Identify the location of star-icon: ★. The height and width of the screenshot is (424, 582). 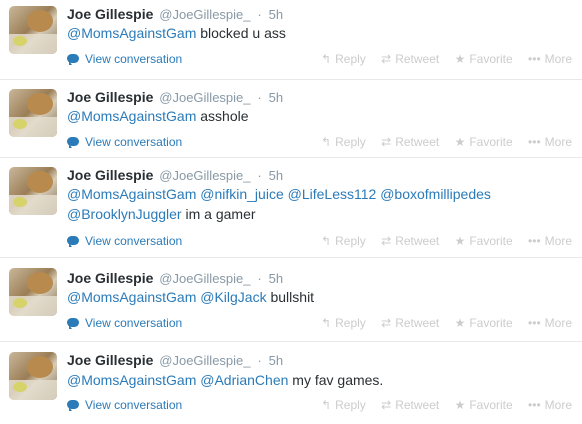
(460, 241).